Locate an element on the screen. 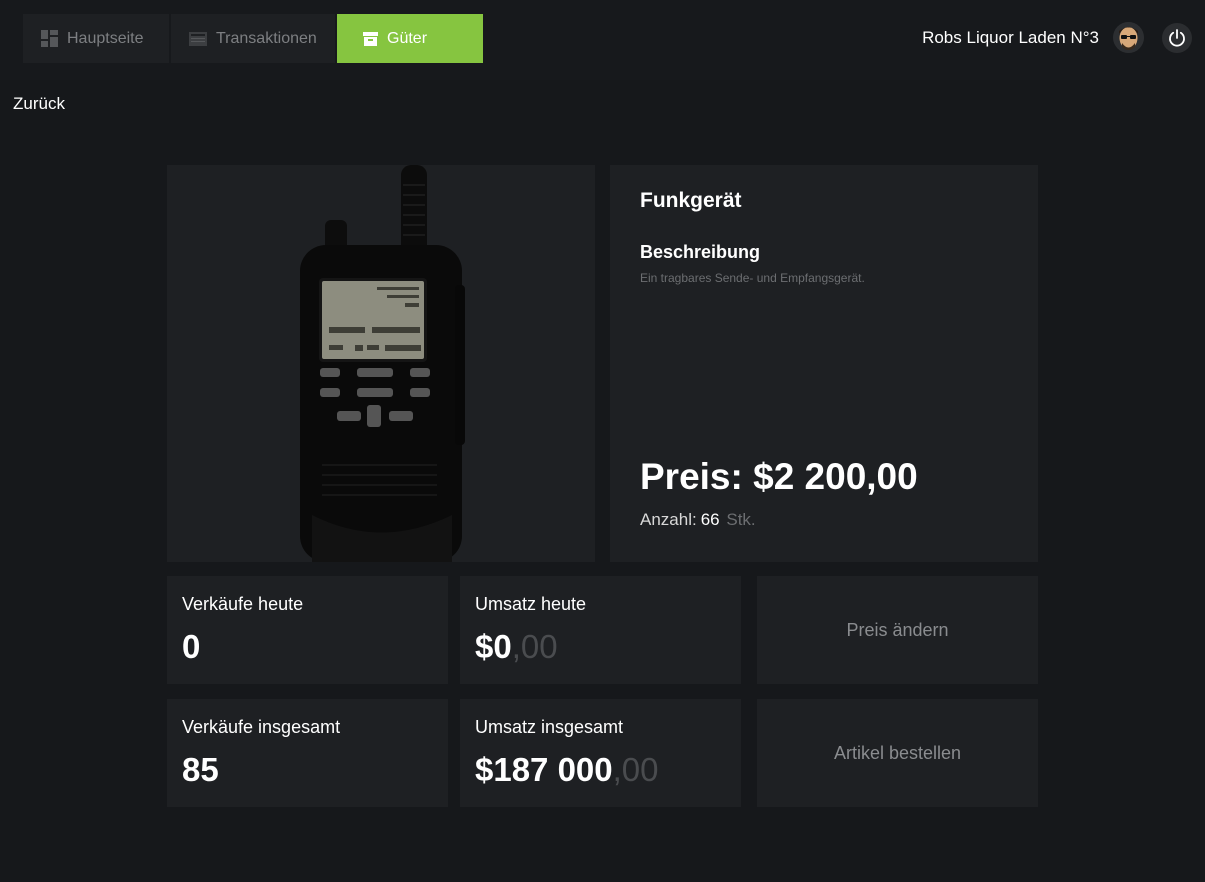 This screenshot has width=1205, height=882. box-icon is located at coordinates (370, 38).